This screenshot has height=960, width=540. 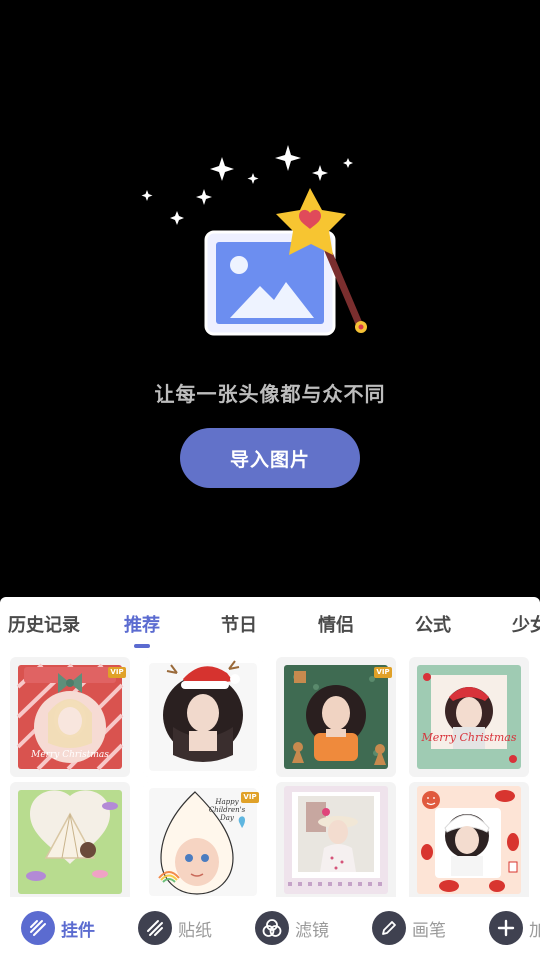 What do you see at coordinates (44, 624) in the screenshot?
I see `tab-history: 历史记录` at bounding box center [44, 624].